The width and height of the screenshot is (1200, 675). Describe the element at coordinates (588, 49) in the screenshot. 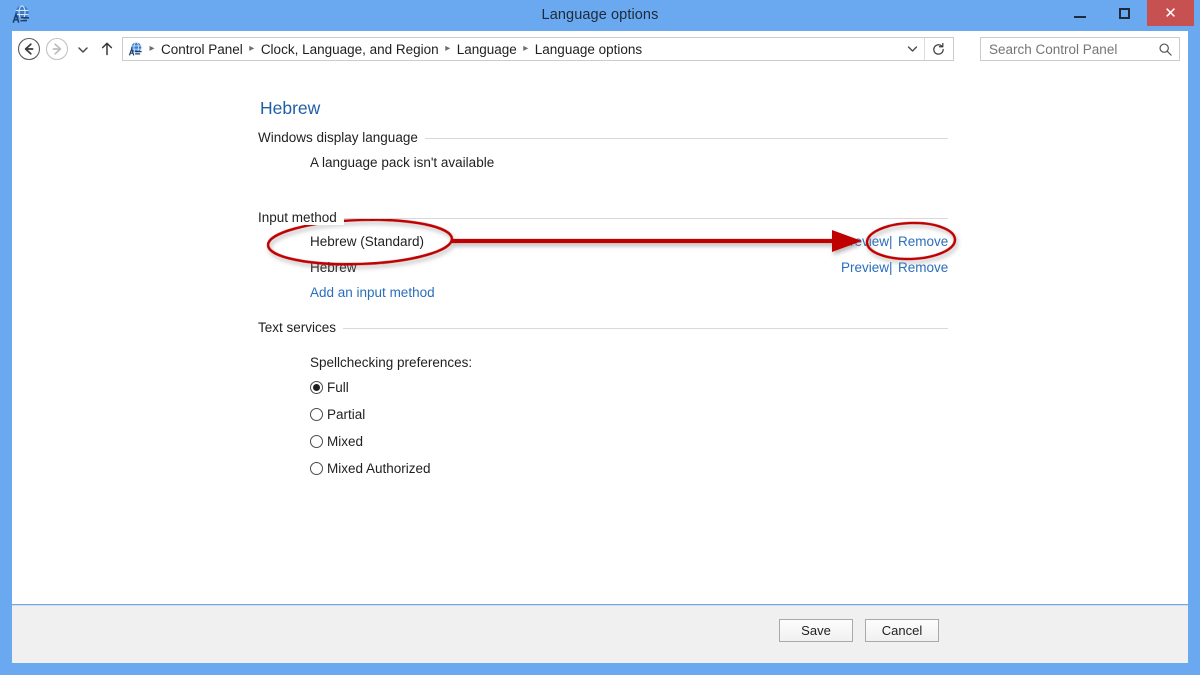

I see `breadcrumb-item-language-options: Language options` at that location.